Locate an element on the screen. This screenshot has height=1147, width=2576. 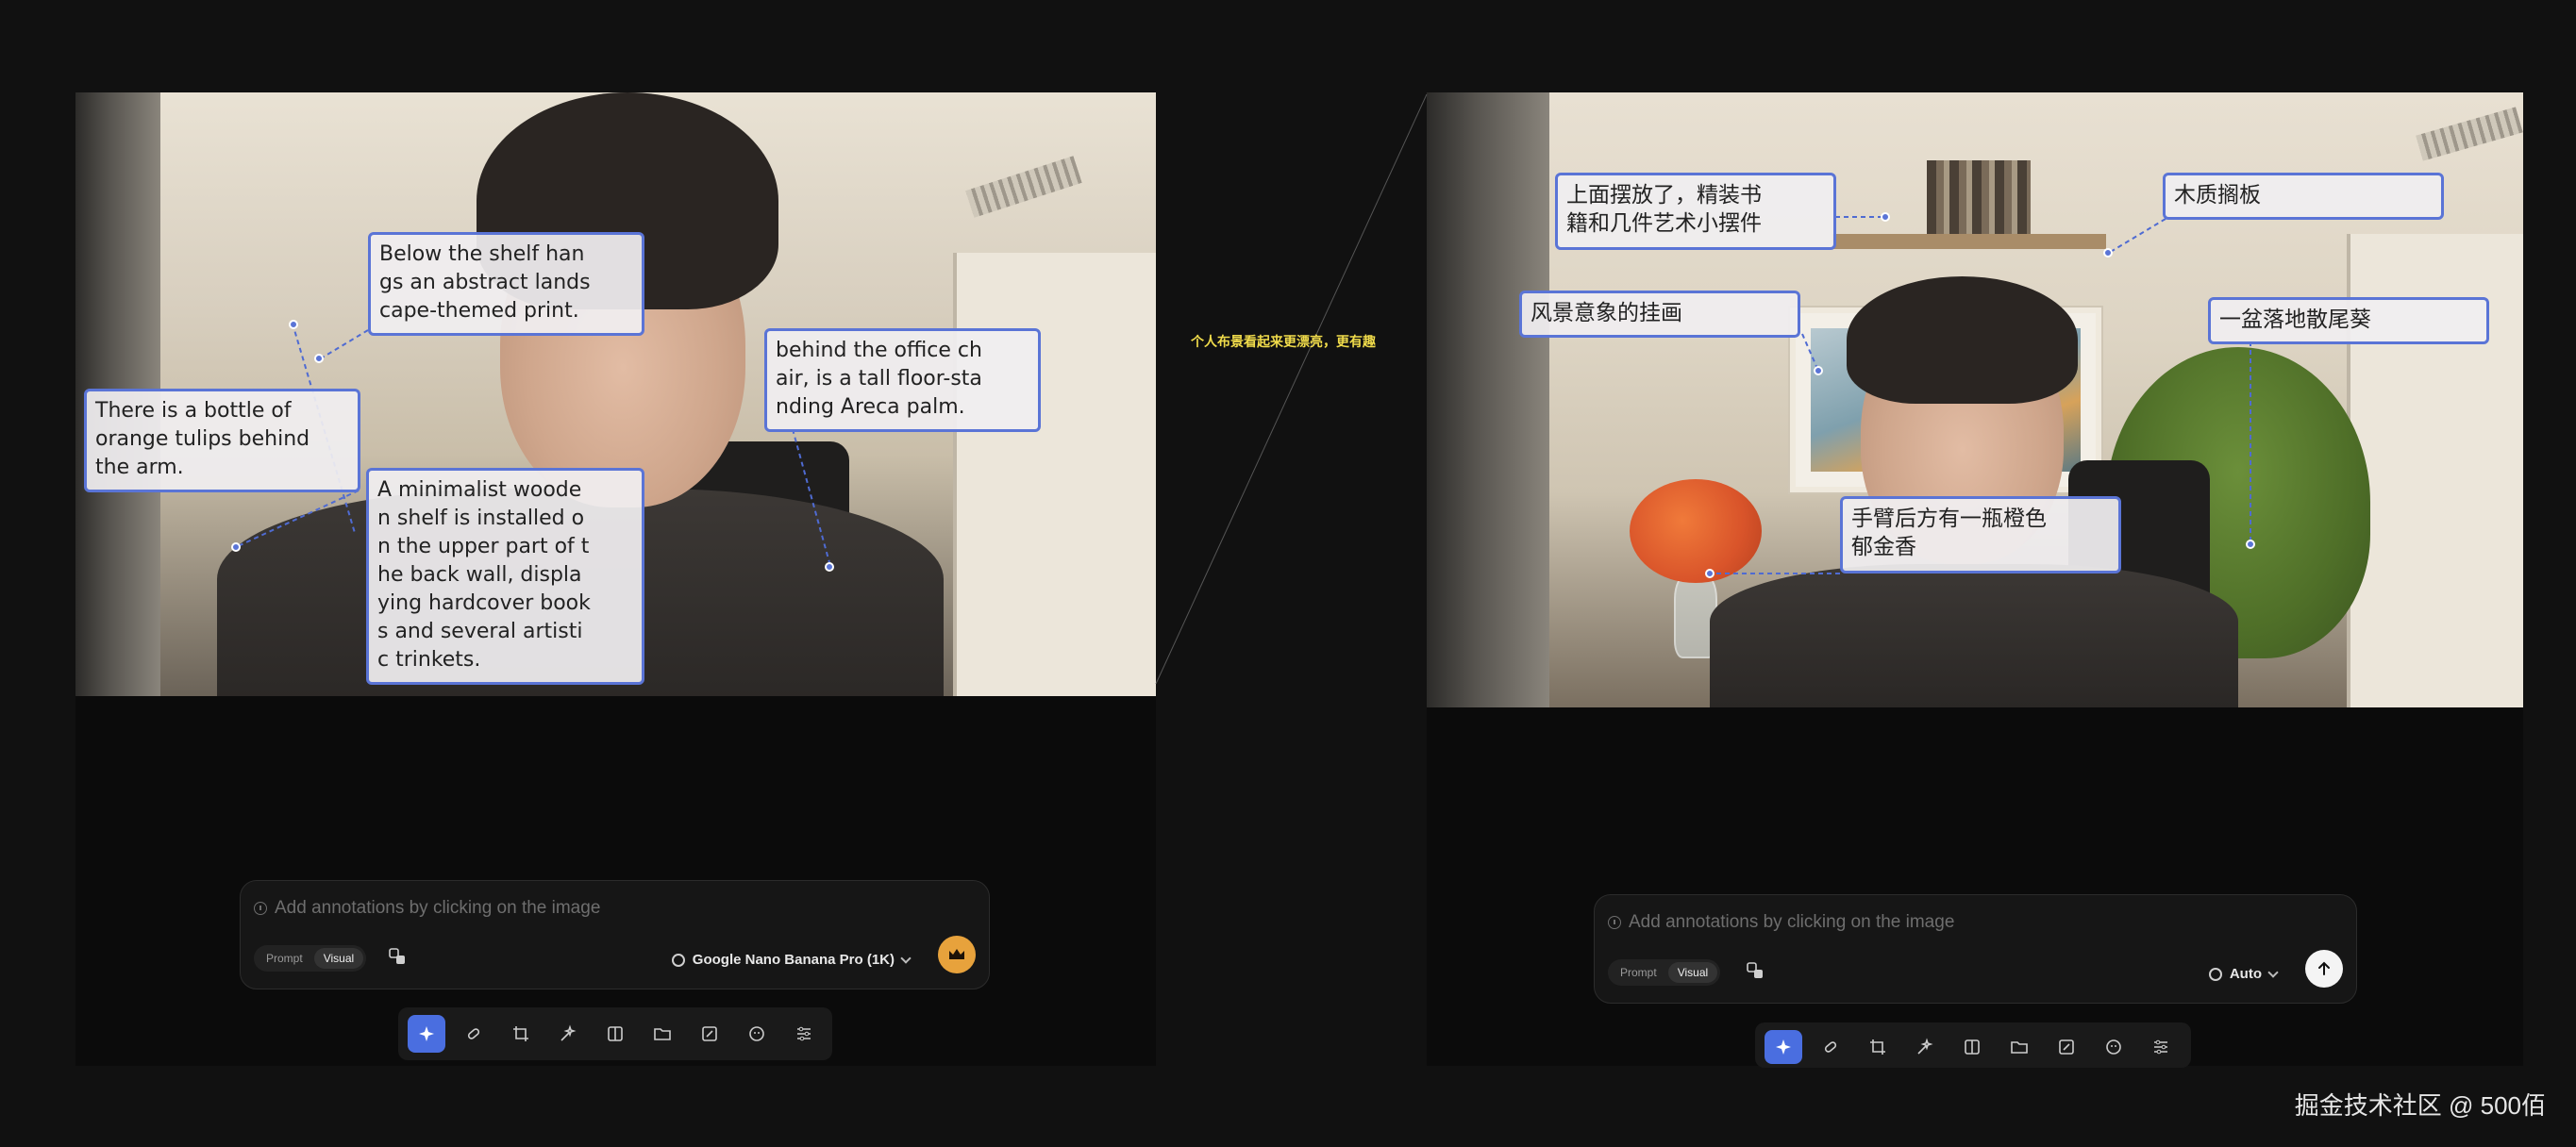
right-panel-background is located at coordinates (1975, 886).